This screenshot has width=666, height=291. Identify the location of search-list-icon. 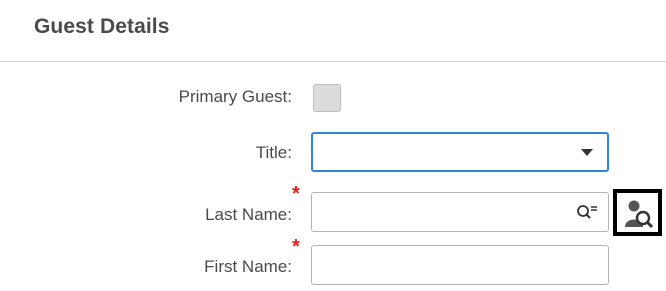
(587, 212).